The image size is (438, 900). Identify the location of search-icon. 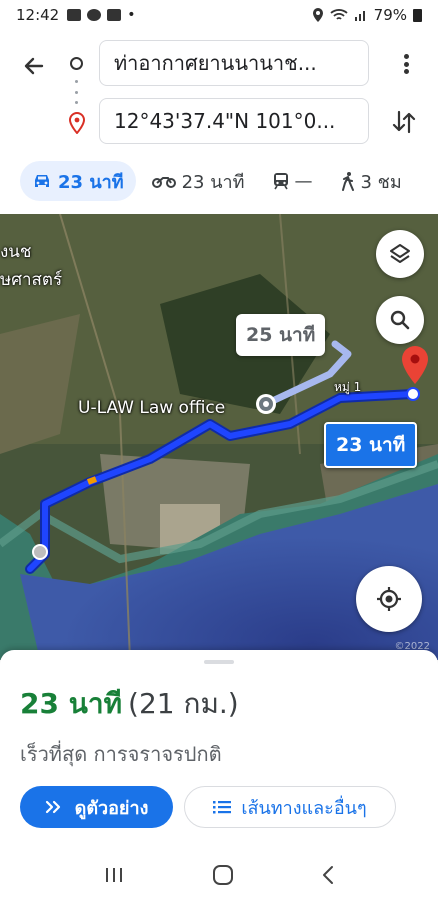
(400, 320).